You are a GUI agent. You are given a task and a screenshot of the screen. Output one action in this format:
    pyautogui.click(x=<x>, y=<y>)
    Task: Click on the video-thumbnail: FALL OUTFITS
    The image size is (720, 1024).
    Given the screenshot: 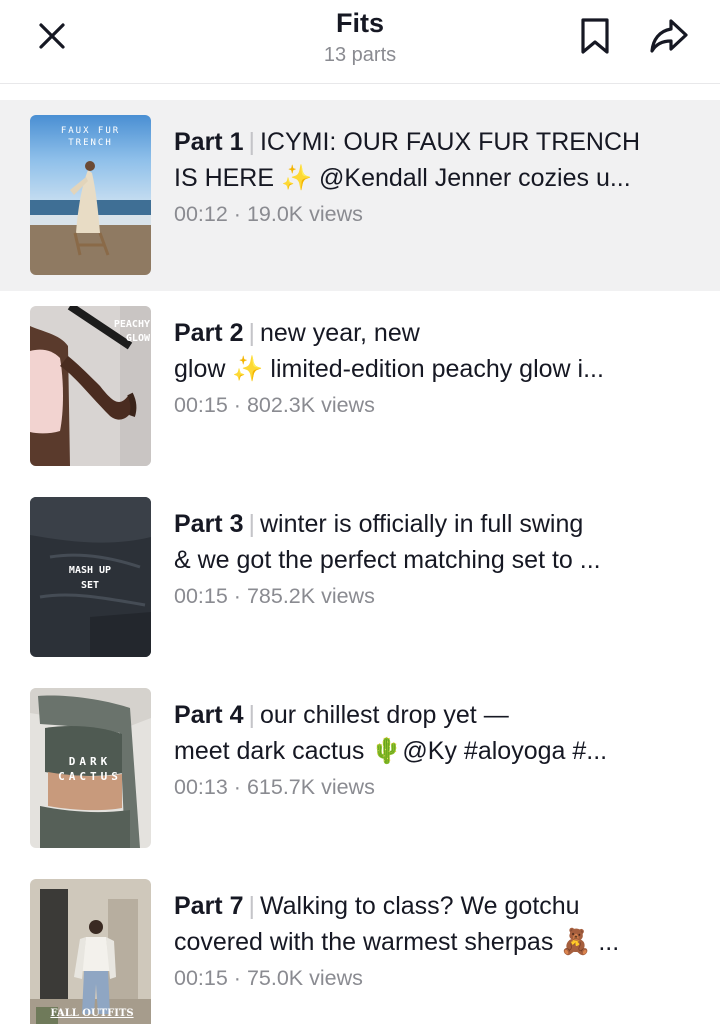 What is the action you would take?
    pyautogui.click(x=90, y=951)
    